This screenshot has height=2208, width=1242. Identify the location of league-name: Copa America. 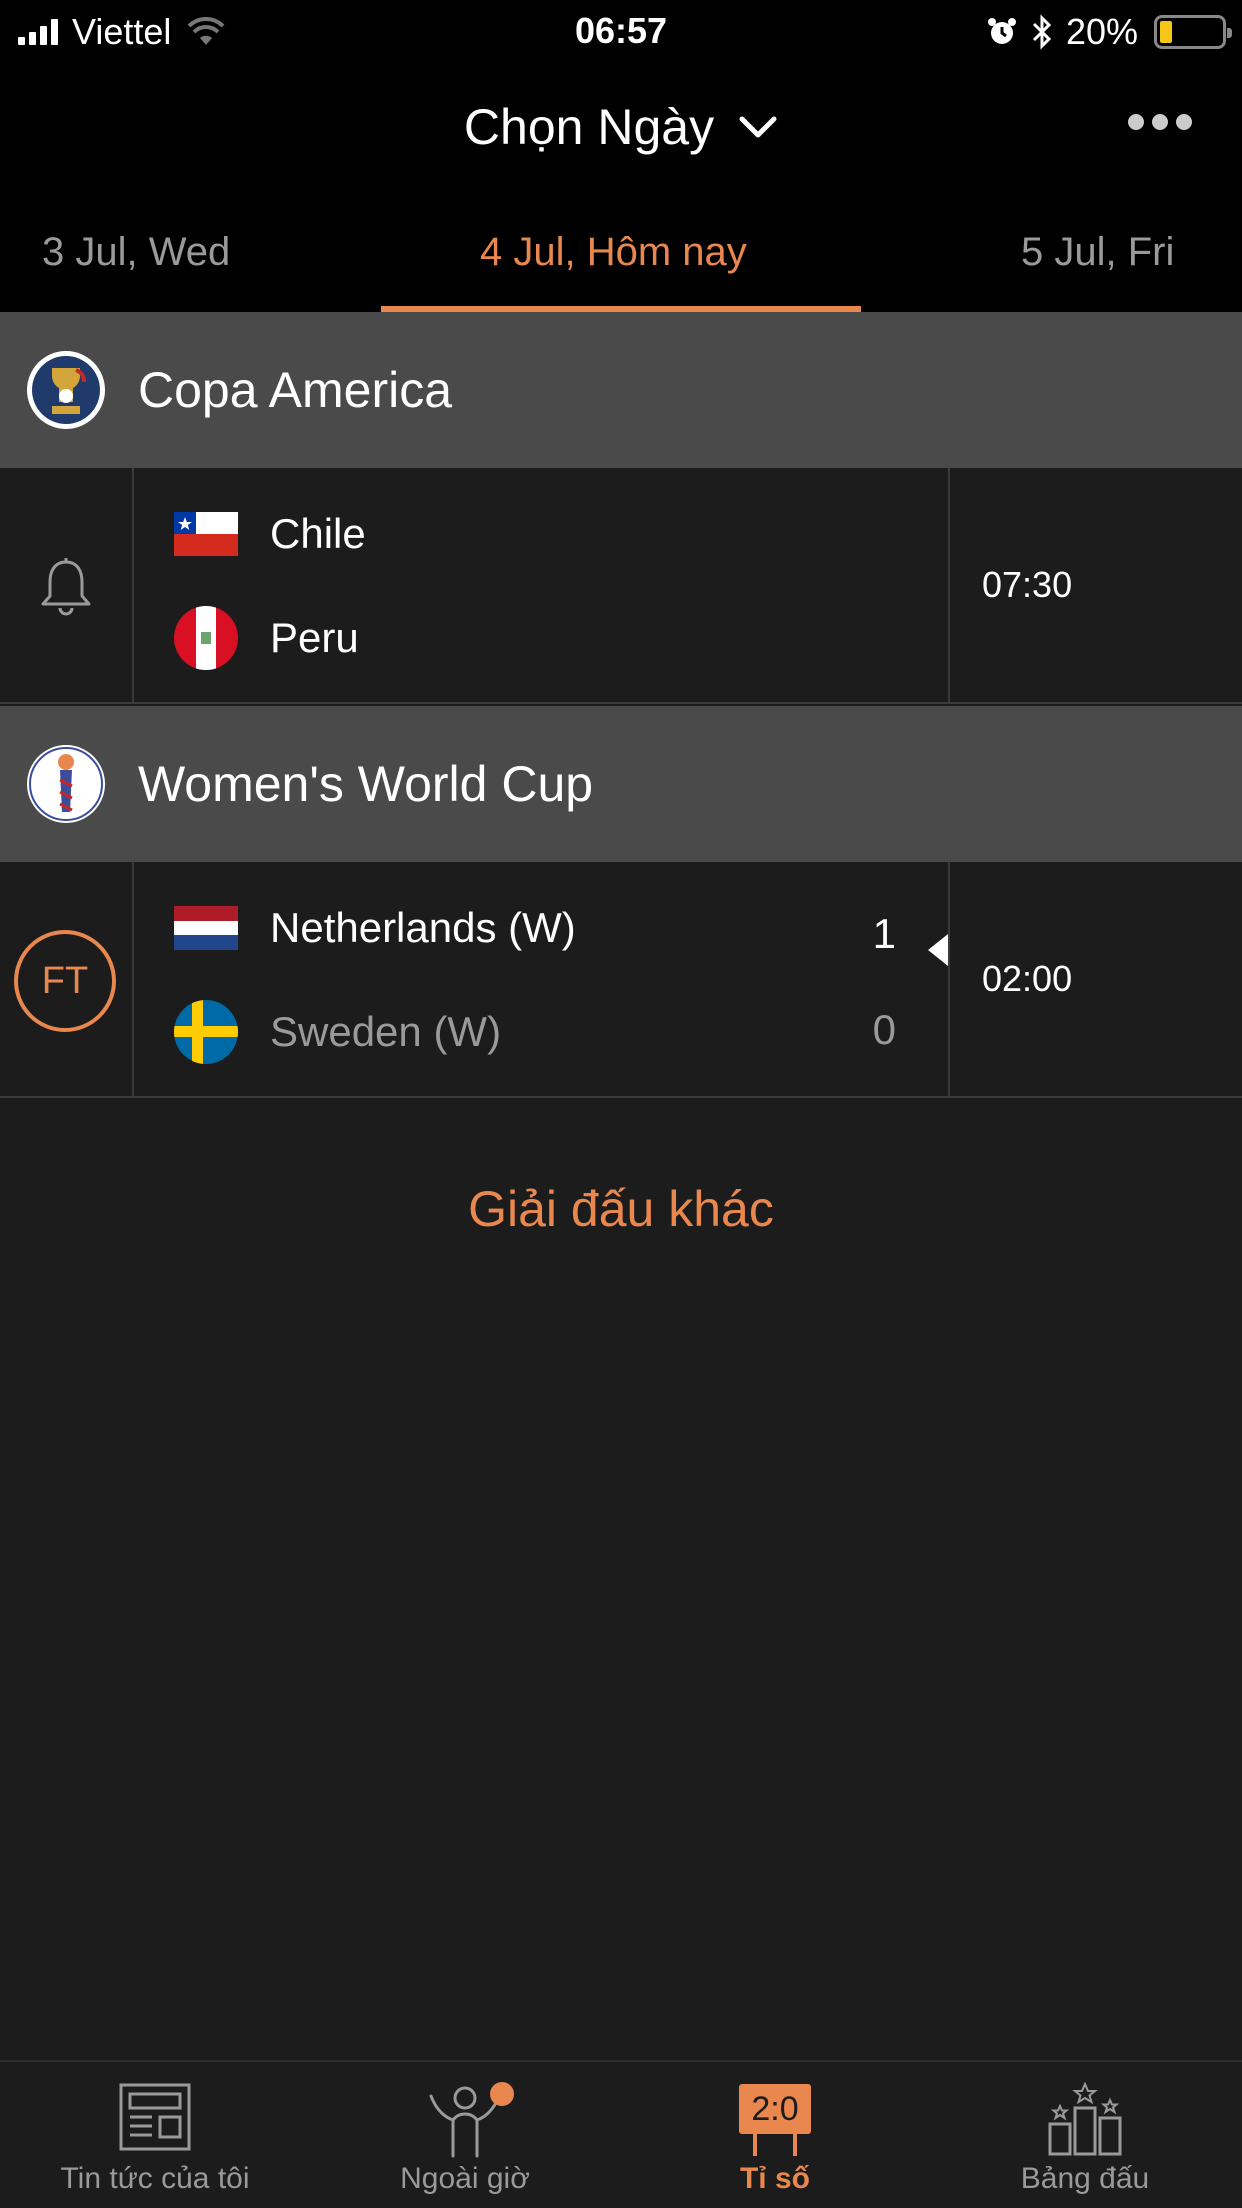
(295, 390).